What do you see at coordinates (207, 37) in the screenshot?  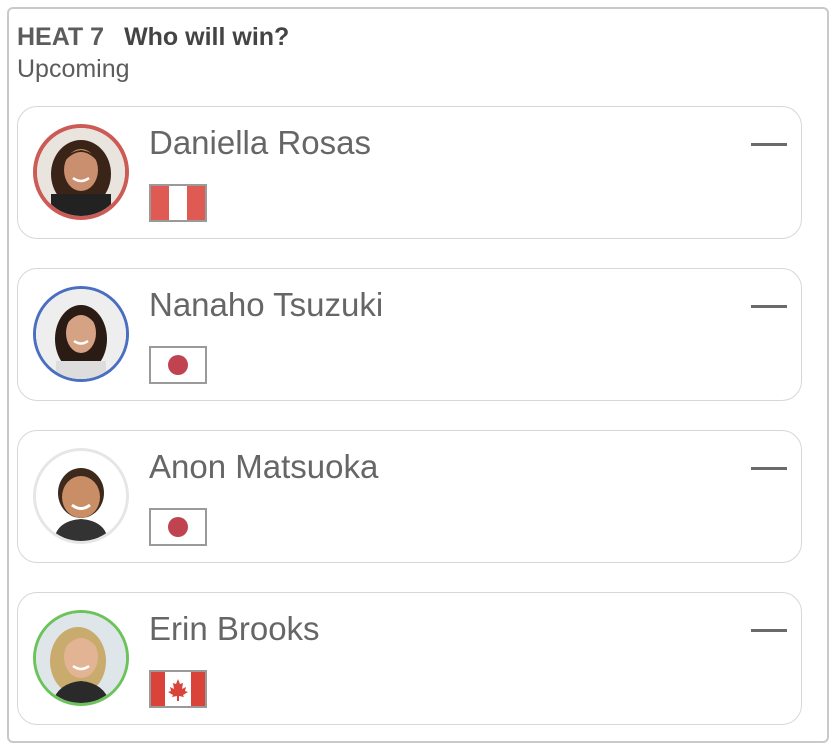 I see `heat-question: Who will win?` at bounding box center [207, 37].